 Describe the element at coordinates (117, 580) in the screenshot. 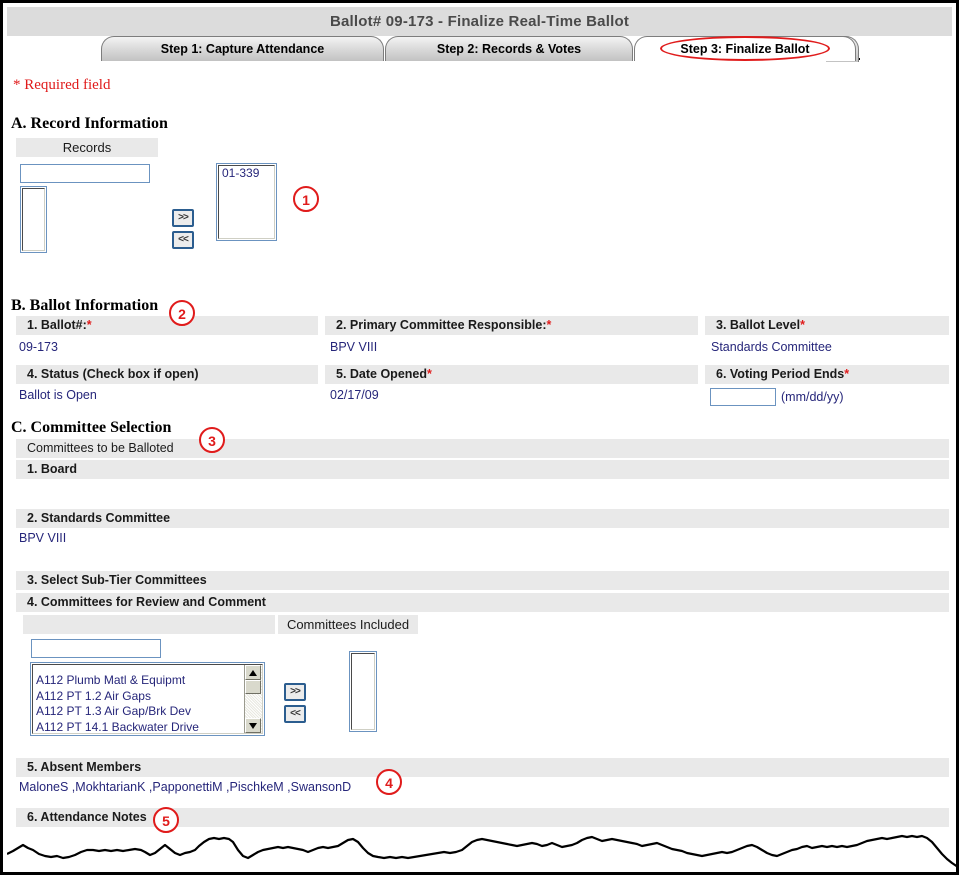

I see `committee-row-label-sub-tier-text: 3. Select Sub-Tier Committees` at that location.